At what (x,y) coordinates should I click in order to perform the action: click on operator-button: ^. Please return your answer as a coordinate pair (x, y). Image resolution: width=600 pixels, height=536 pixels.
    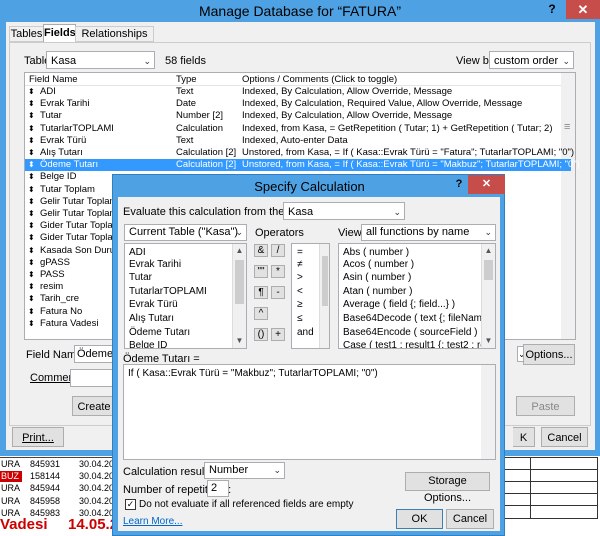
    Looking at the image, I should click on (261, 313).